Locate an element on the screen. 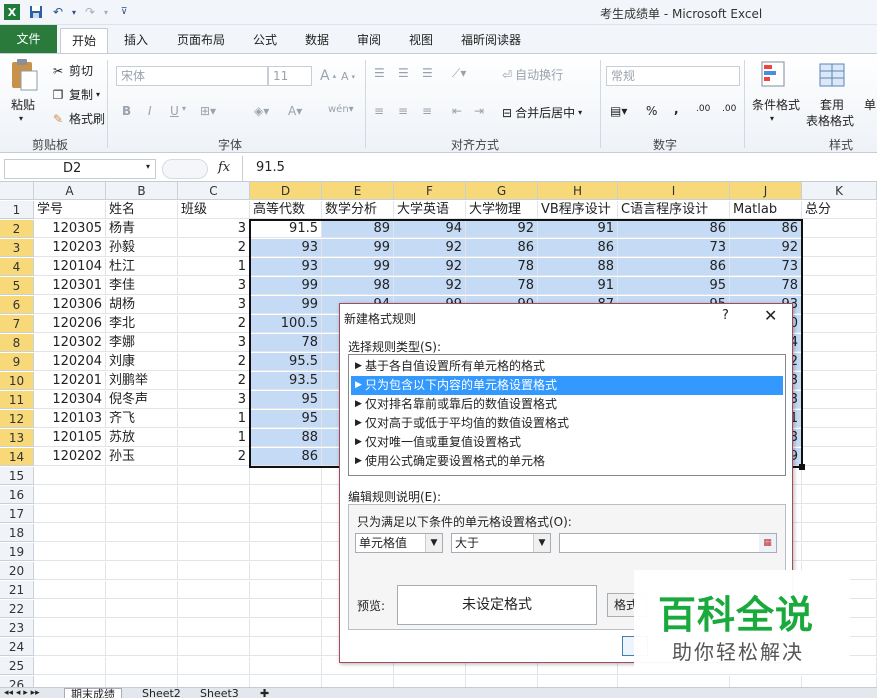 The height and width of the screenshot is (698, 877). increase-indent-icon: ⇥ is located at coordinates (479, 111).